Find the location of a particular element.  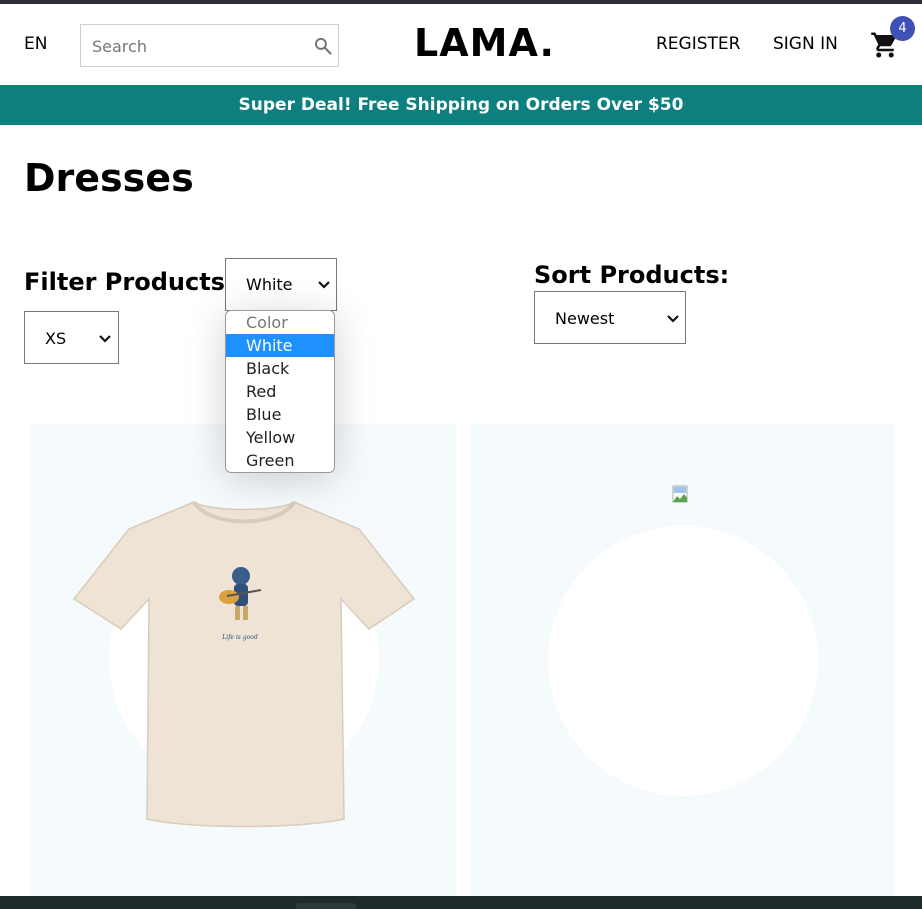

page-title: Dresses is located at coordinates (109, 178).